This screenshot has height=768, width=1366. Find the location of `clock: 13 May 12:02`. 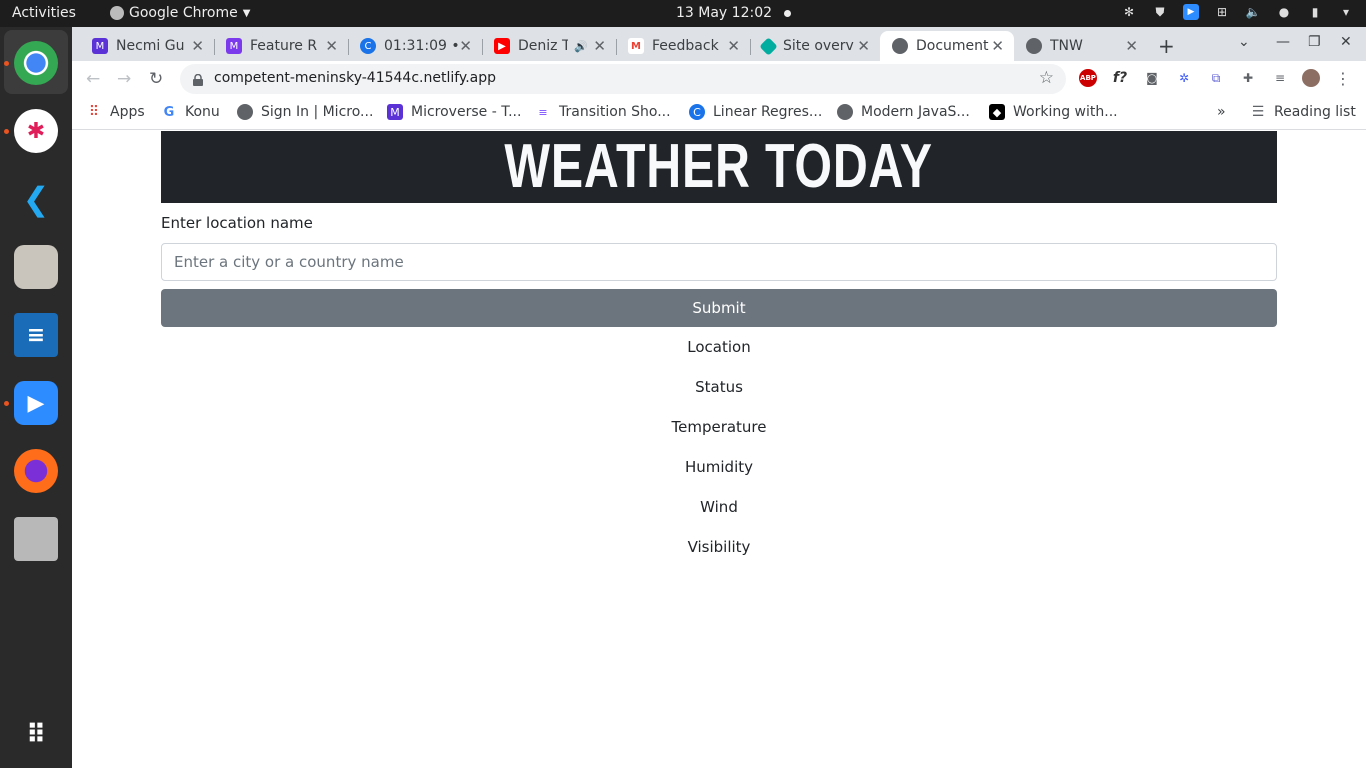

clock: 13 May 12:02 is located at coordinates (734, 13).